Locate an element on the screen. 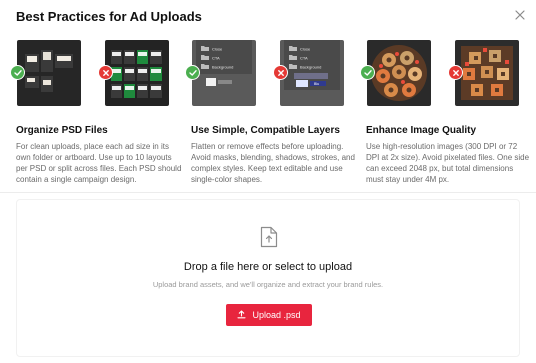 This screenshot has height=363, width=536. upload-psd-button: Upload .psd is located at coordinates (269, 315).